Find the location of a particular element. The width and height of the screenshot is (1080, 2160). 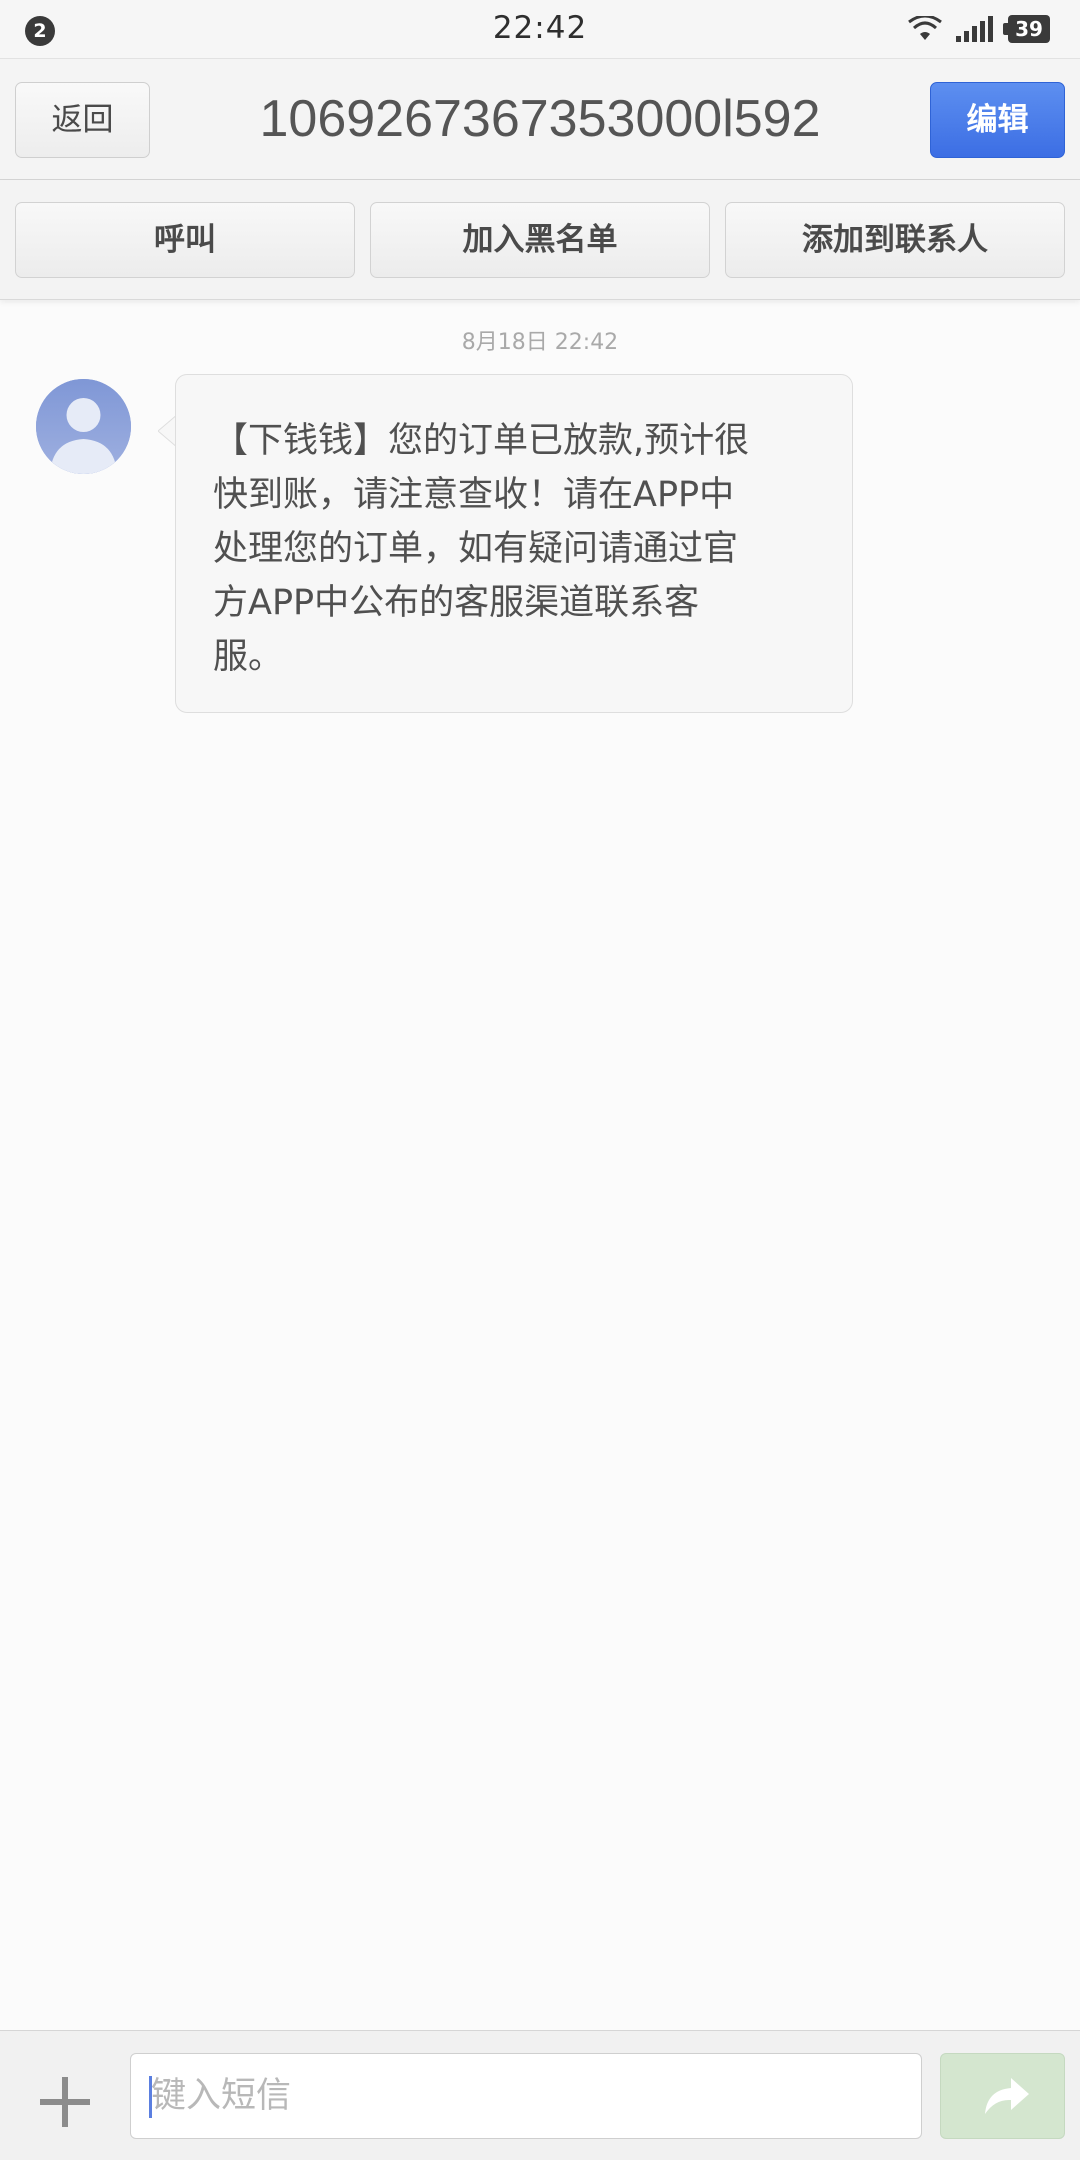

composer-bar: 键入短信 is located at coordinates (540, 2095).